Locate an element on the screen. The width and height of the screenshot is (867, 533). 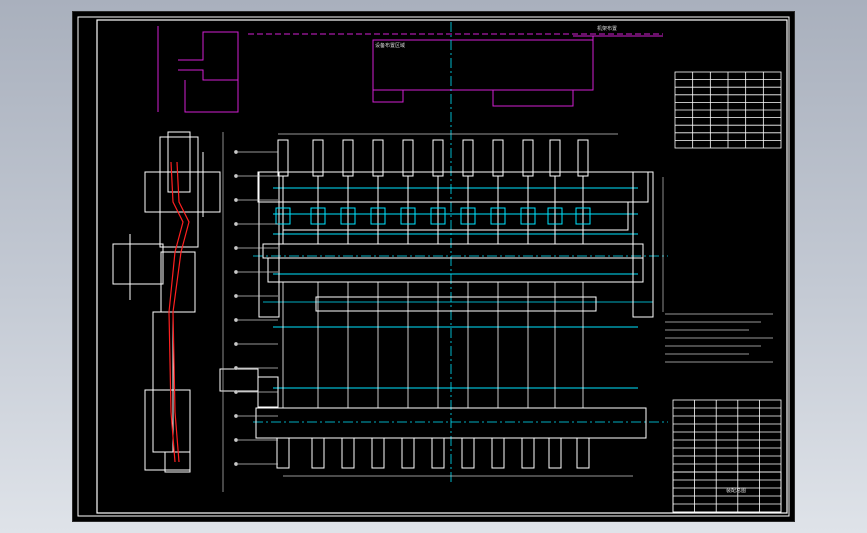
layout-plan is located at coordinates (410, 69).